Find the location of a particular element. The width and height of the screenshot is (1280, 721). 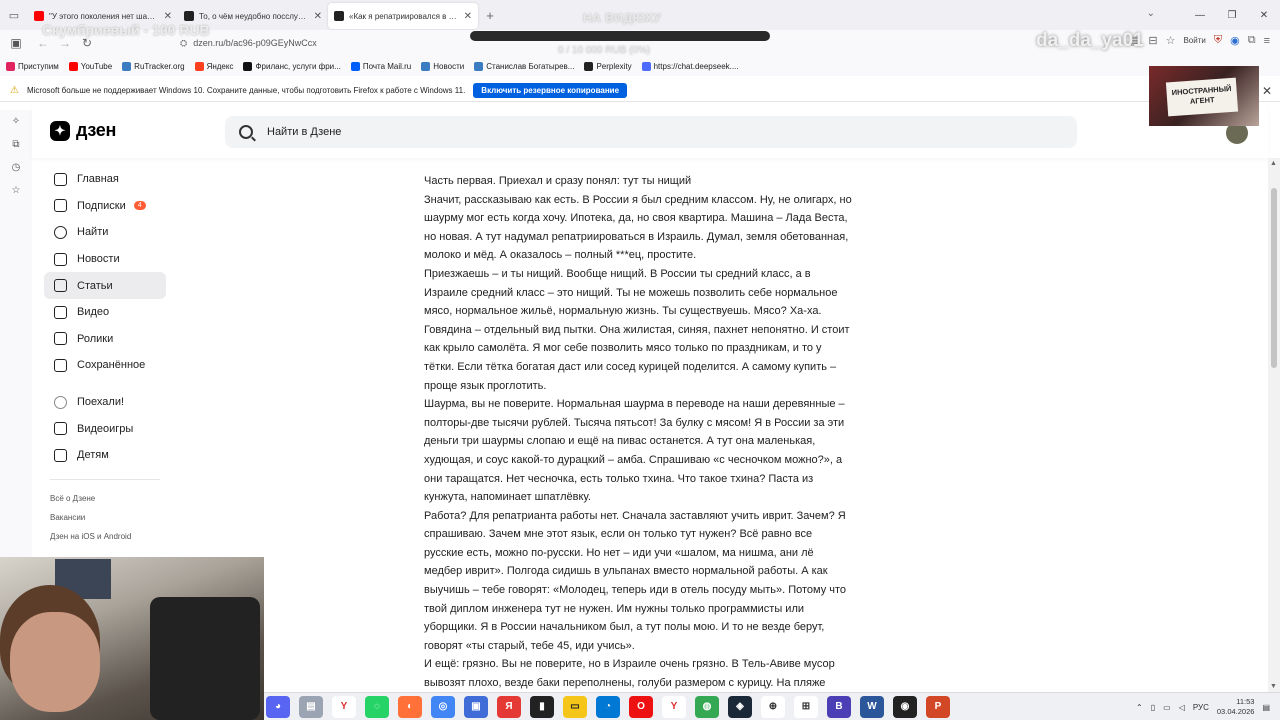

tab-list-icon: ▭ is located at coordinates (14, 15).